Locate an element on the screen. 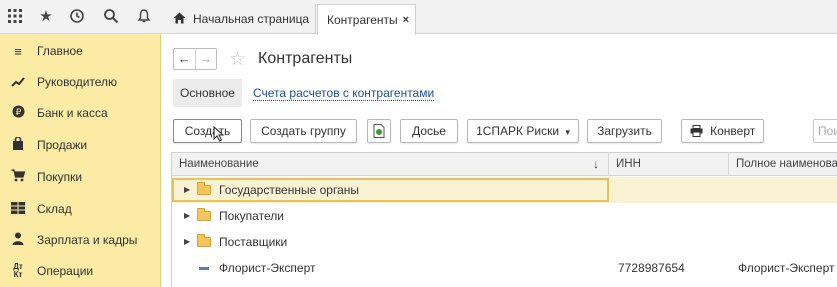 This screenshot has height=287, width=837. trend-icon is located at coordinates (18, 82).